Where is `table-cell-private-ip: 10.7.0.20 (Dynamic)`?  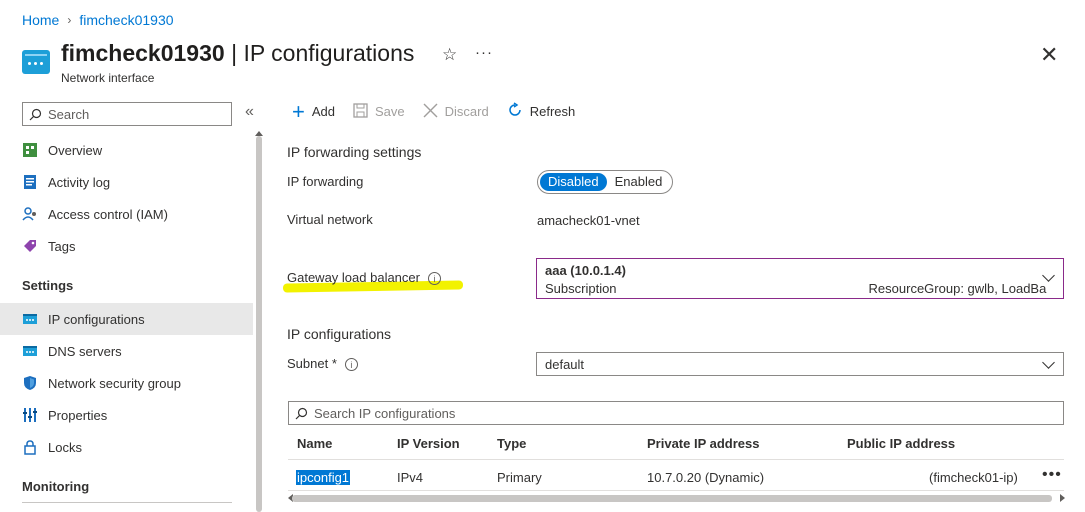 table-cell-private-ip: 10.7.0.20 (Dynamic) is located at coordinates (706, 477).